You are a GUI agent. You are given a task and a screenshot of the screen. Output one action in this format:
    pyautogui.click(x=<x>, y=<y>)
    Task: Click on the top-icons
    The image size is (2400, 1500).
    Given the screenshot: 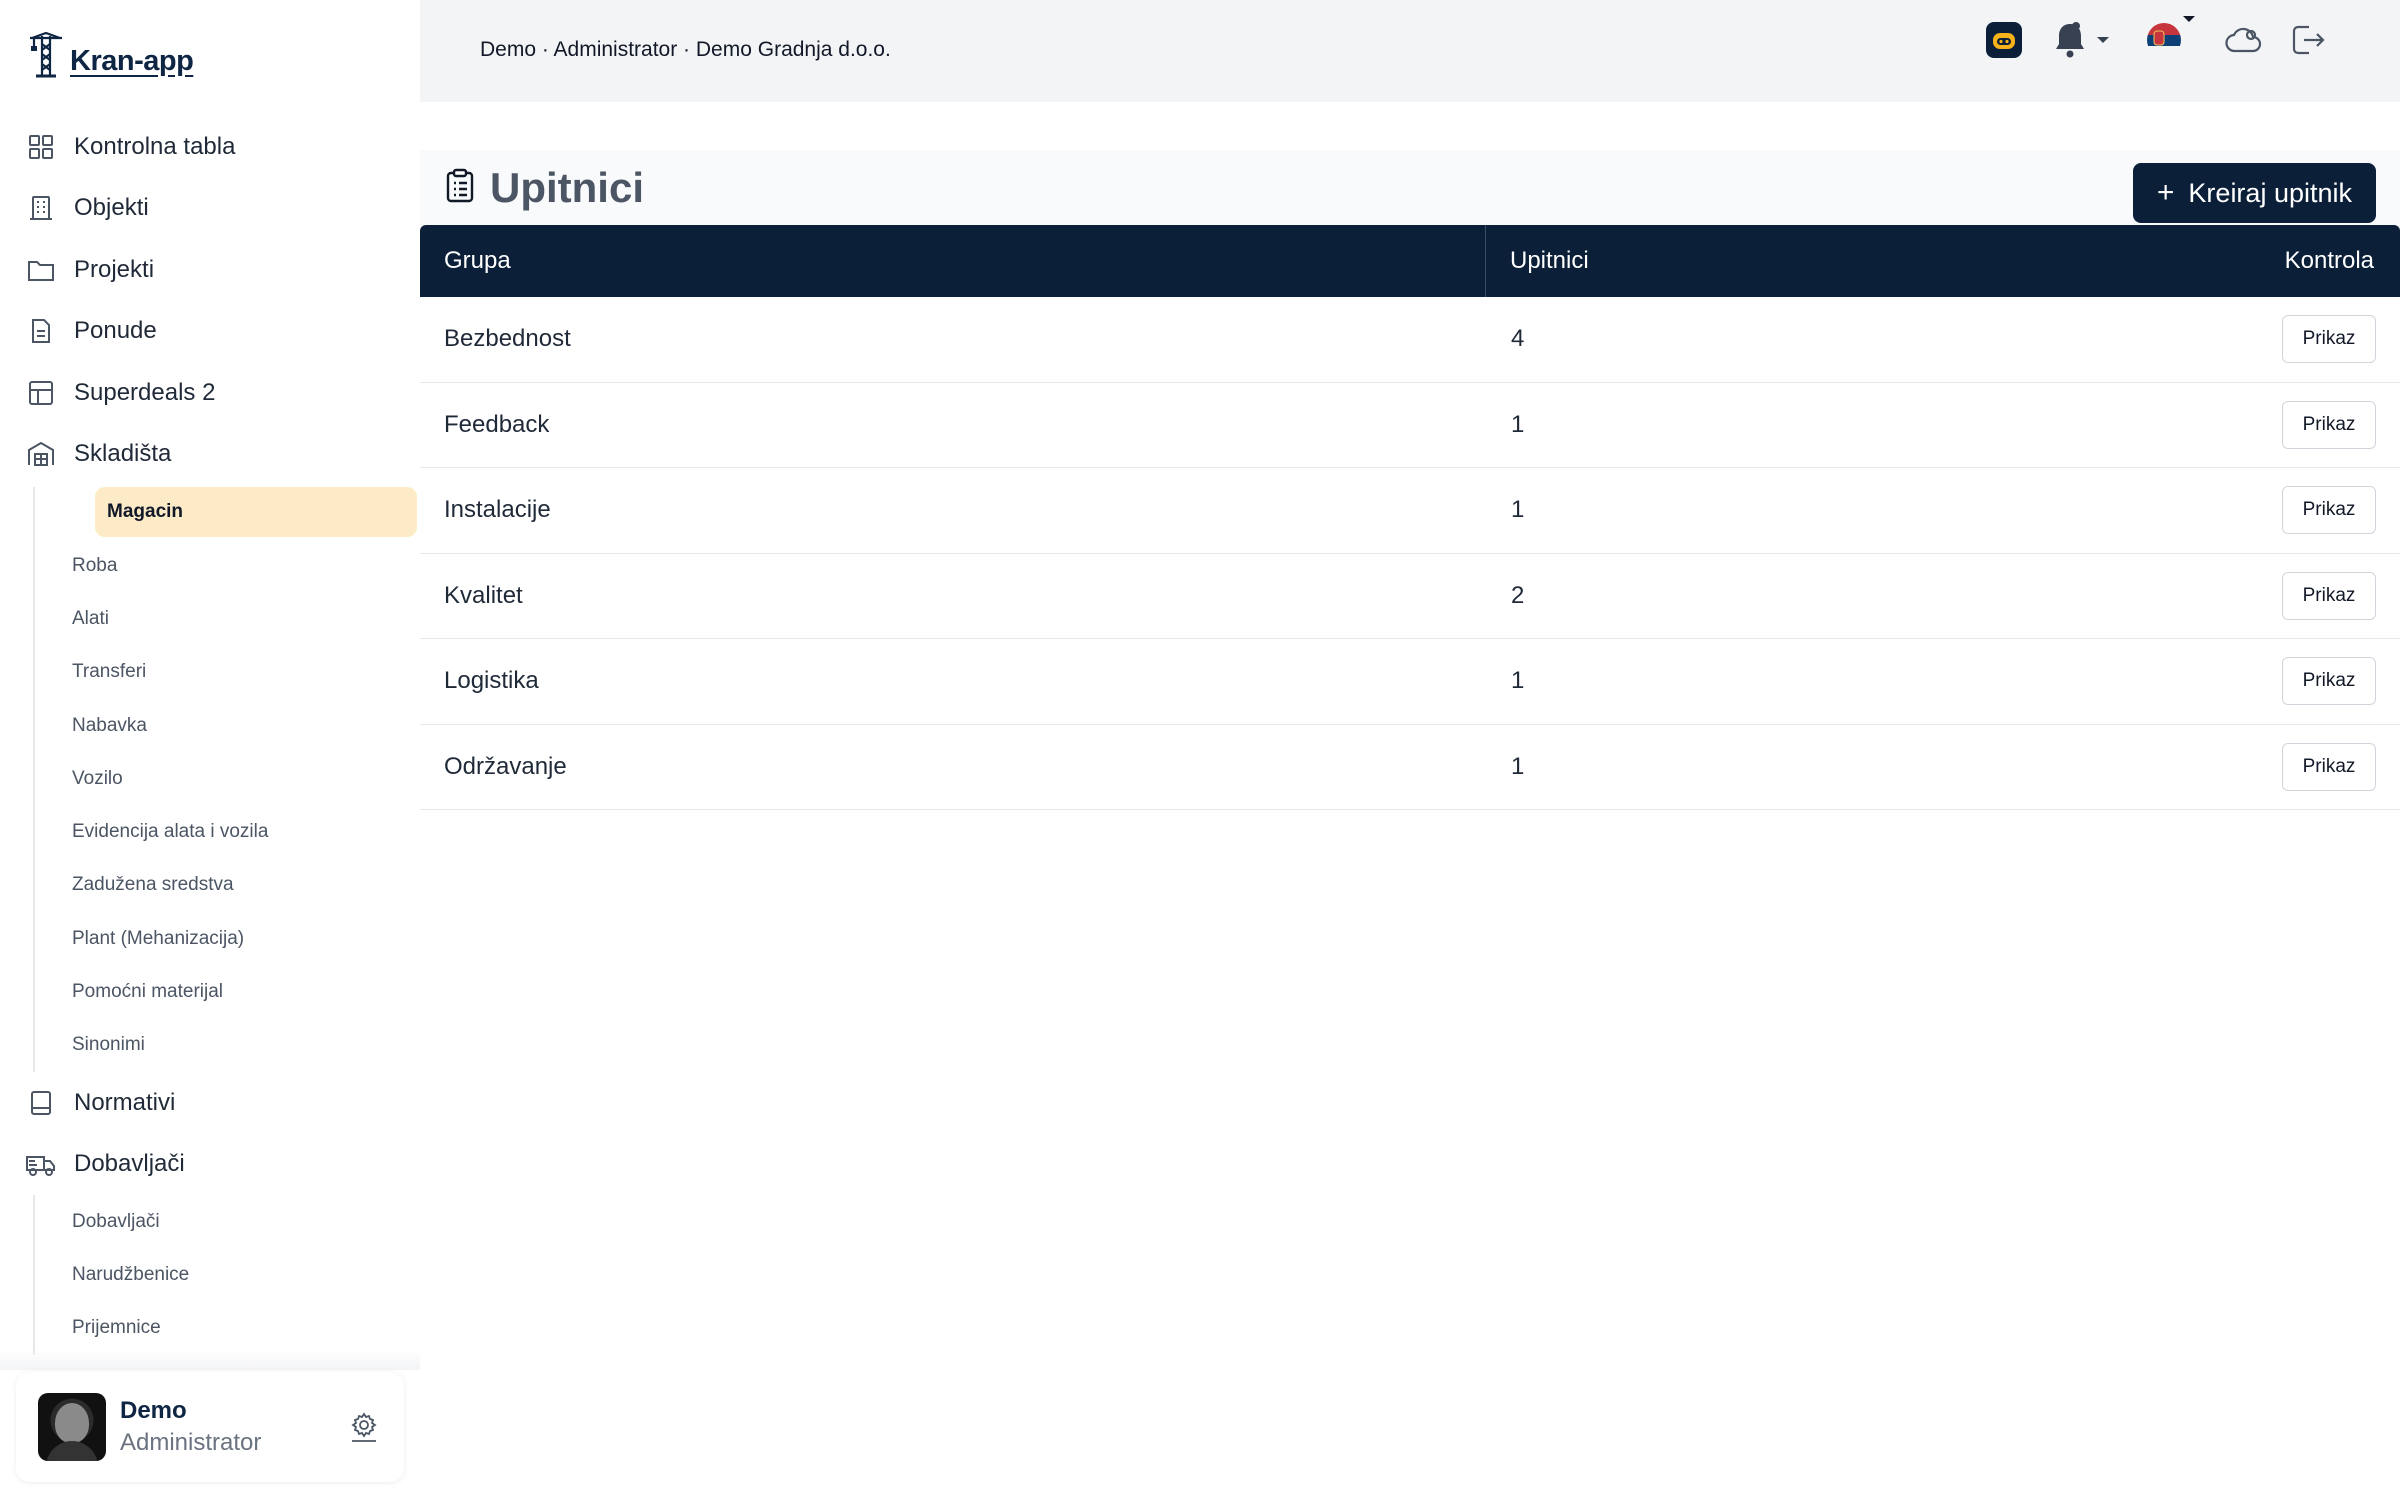 What is the action you would take?
    pyautogui.click(x=2156, y=39)
    